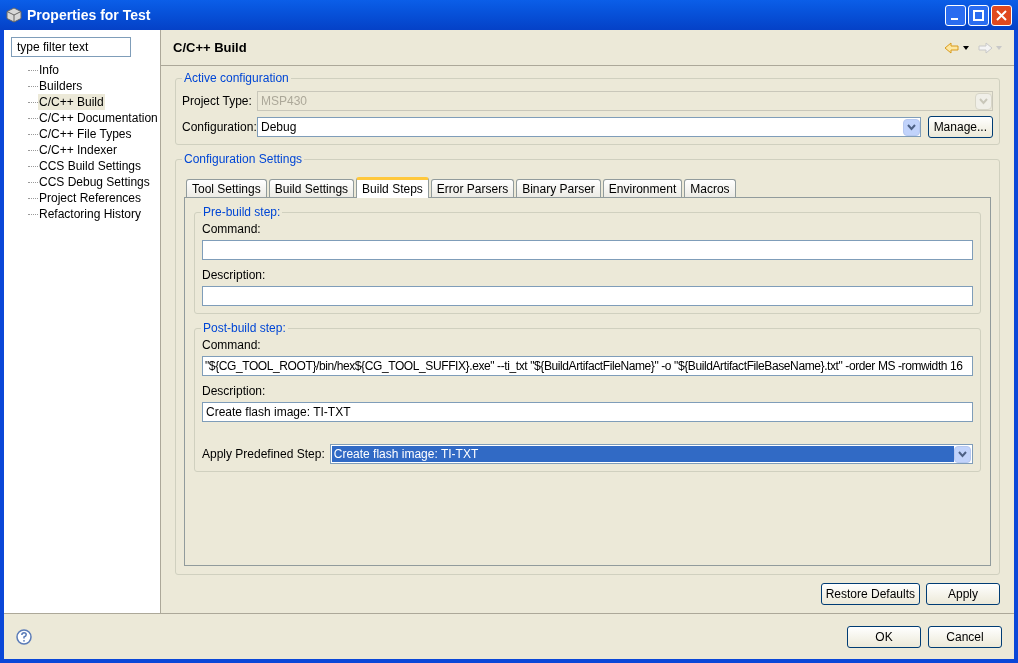  I want to click on tree-item: C/C++ File Types, so click(85, 134).